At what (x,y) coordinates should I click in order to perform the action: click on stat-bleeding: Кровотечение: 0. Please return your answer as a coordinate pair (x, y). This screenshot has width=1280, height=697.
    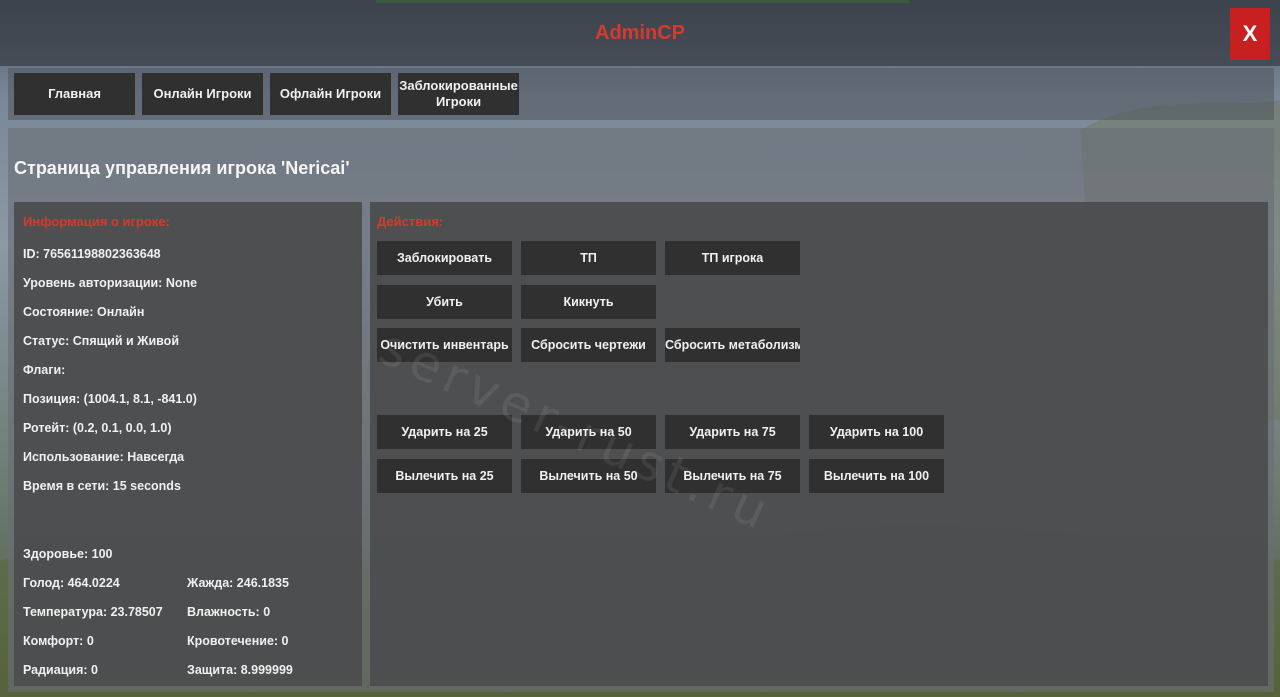
    Looking at the image, I should click on (238, 641).